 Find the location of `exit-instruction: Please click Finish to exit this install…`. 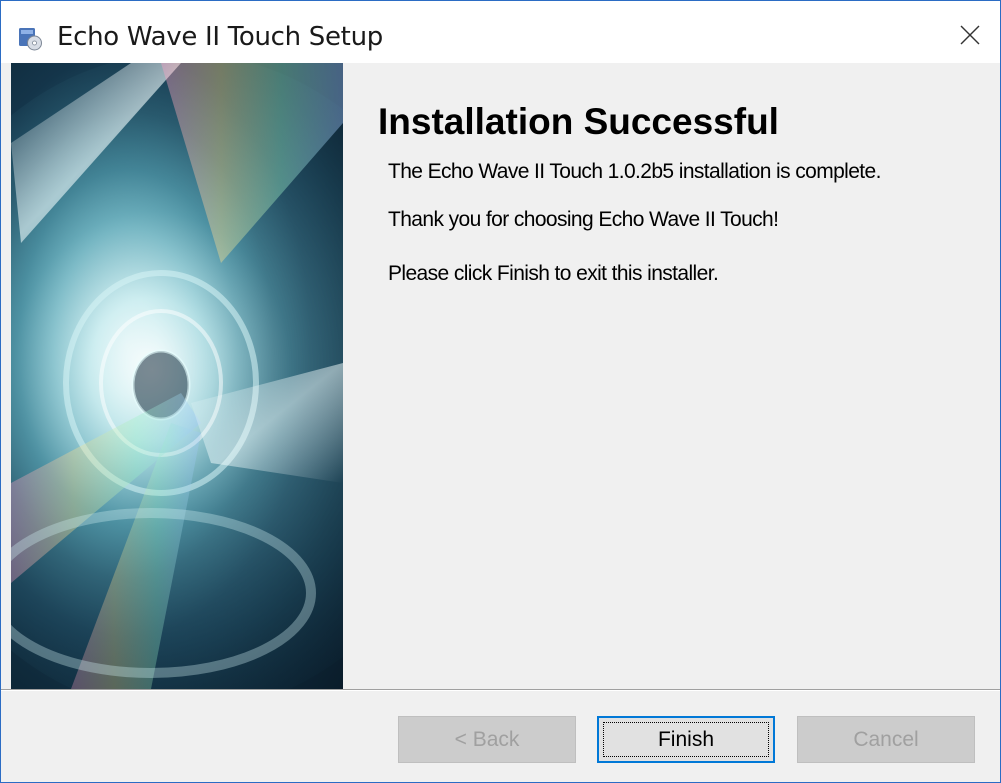

exit-instruction: Please click Finish to exit this install… is located at coordinates (553, 273).